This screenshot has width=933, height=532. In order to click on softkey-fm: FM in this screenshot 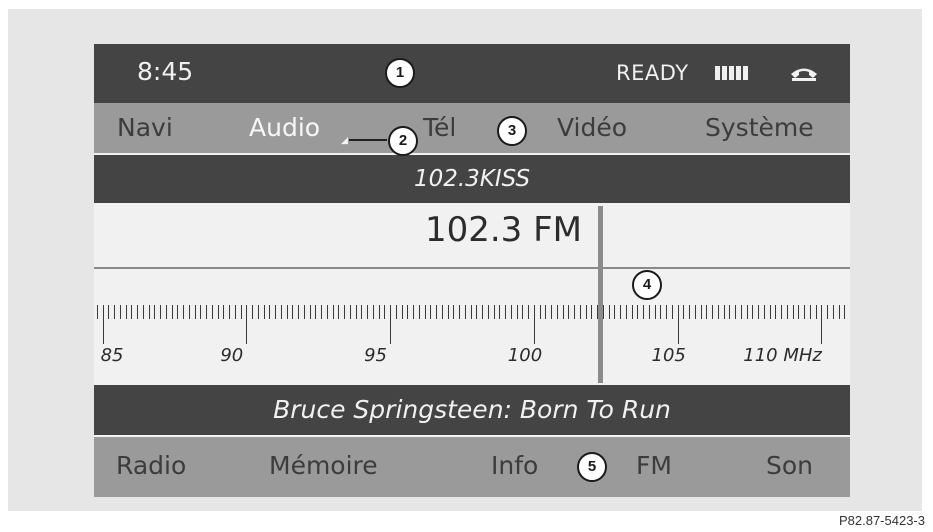, I will do `click(654, 465)`.